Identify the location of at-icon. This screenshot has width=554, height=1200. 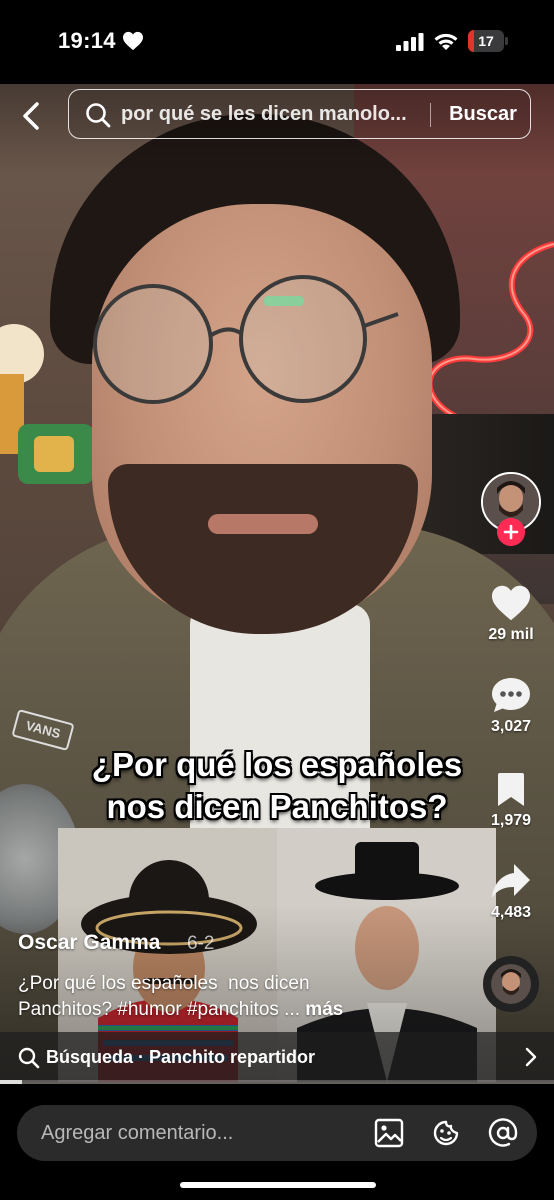
(503, 1133).